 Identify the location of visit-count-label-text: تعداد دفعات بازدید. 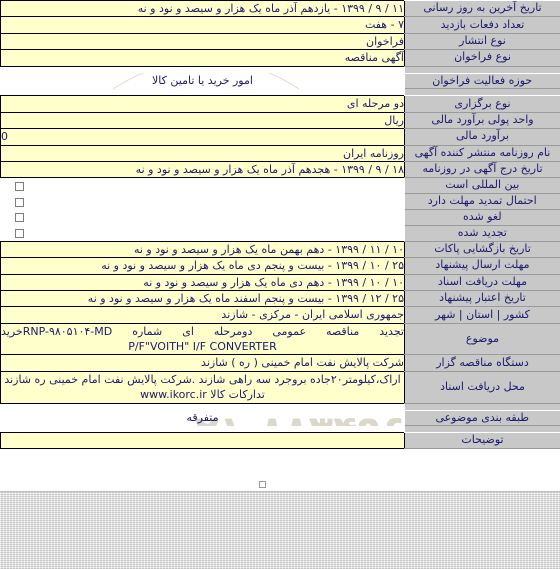
(482, 24).